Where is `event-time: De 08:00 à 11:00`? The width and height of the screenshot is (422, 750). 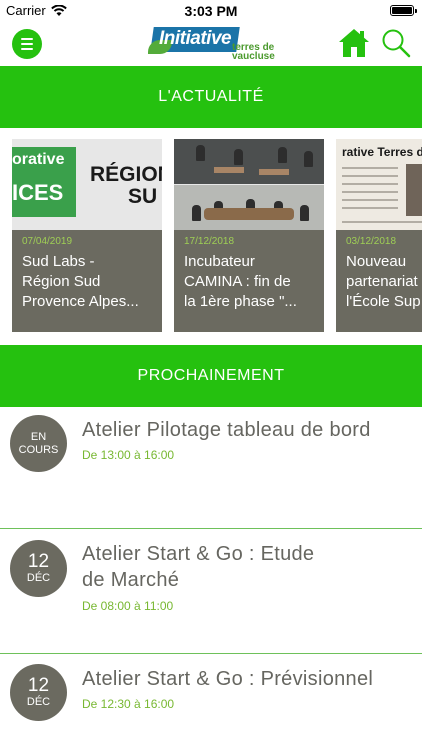
event-time: De 08:00 à 11:00 is located at coordinates (128, 606).